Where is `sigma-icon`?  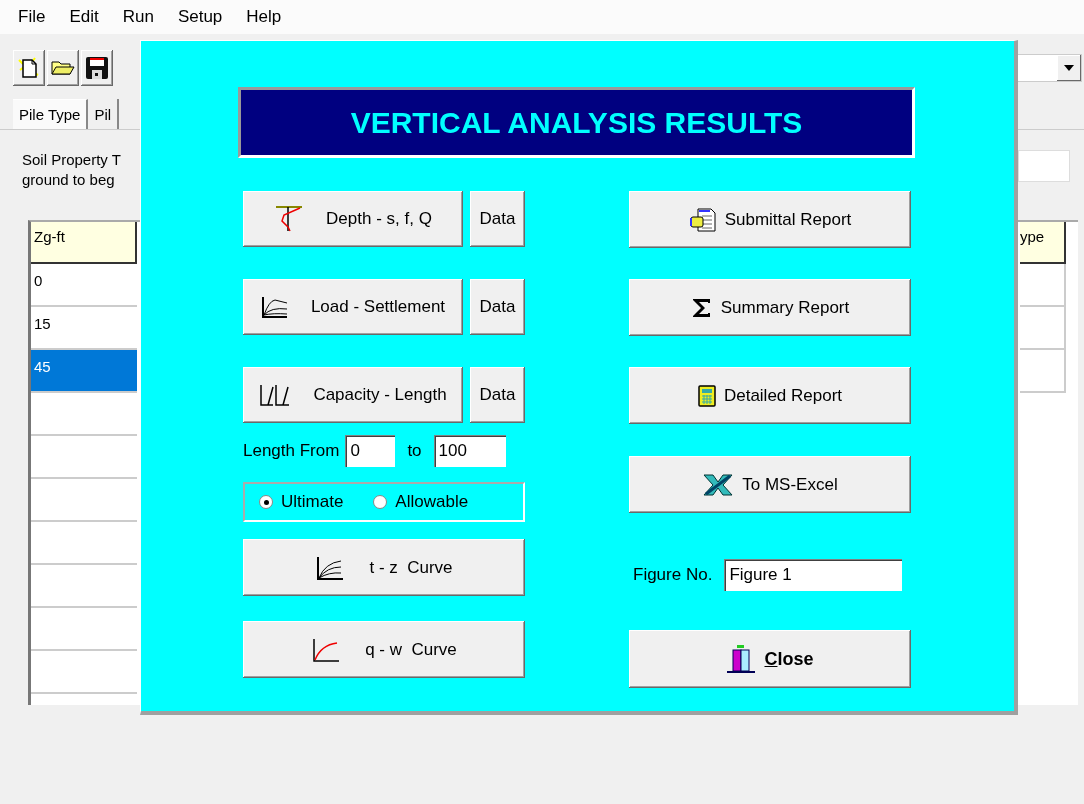
sigma-icon is located at coordinates (701, 307).